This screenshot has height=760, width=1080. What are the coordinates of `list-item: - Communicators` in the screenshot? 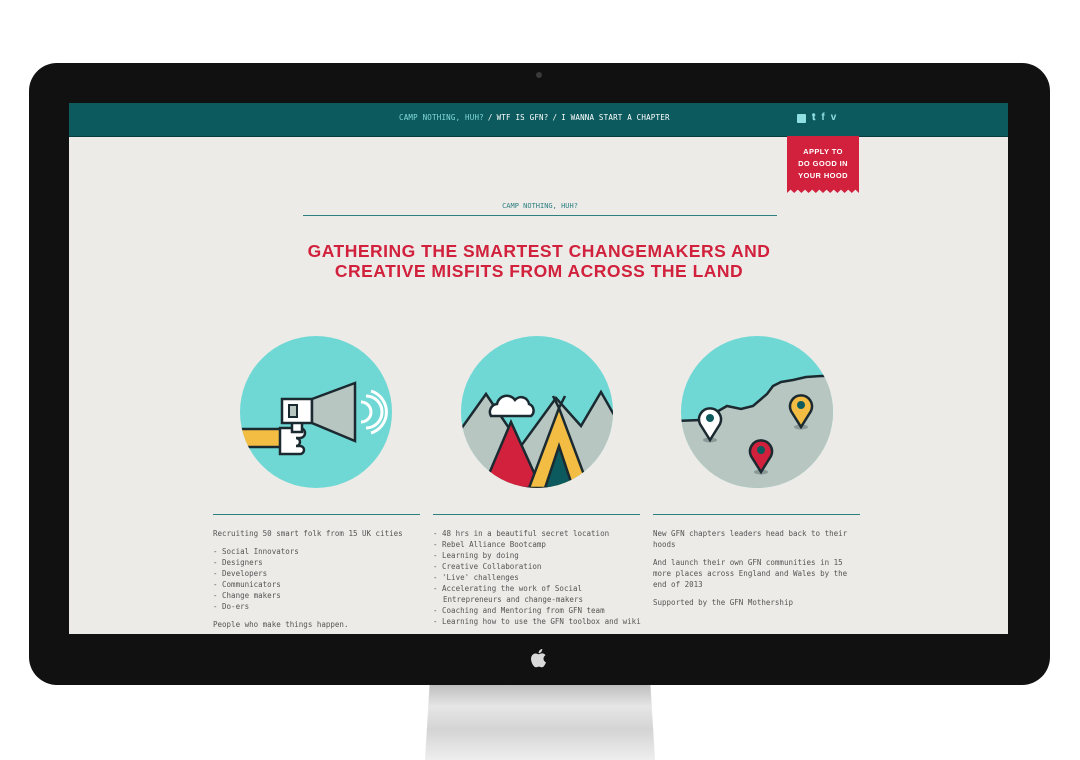 It's located at (247, 584).